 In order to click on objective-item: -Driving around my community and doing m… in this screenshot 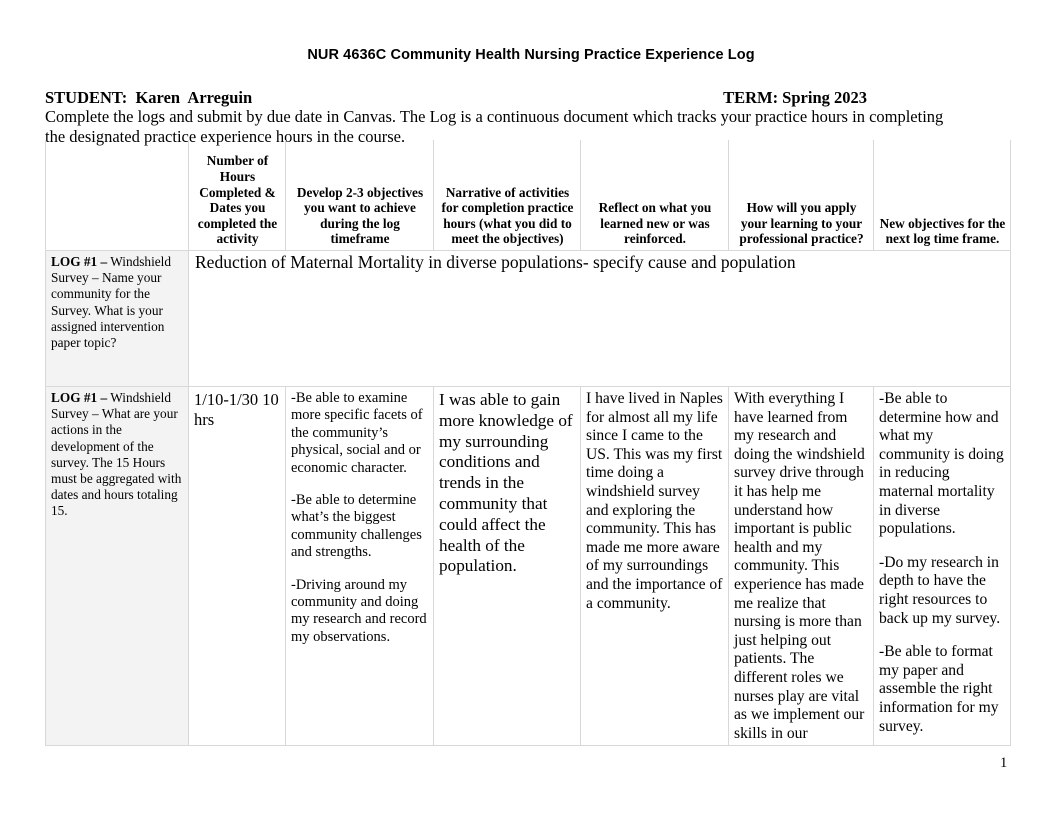, I will do `click(359, 610)`.